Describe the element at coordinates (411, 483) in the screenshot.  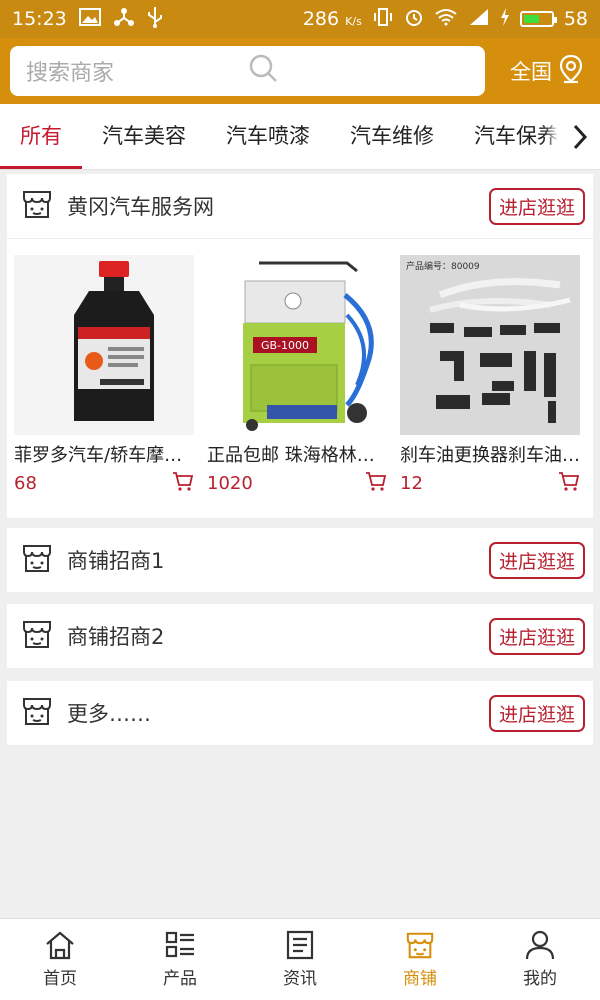
I see `product-price: 12` at that location.